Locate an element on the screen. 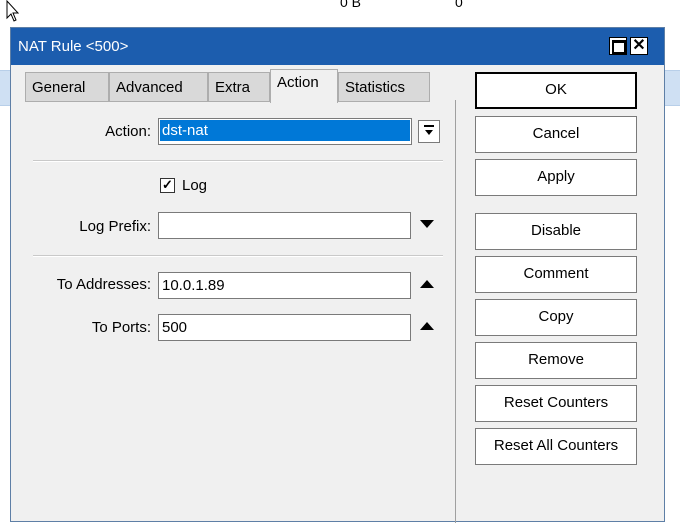 This screenshot has height=523, width=680. log-label: Log is located at coordinates (195, 185).